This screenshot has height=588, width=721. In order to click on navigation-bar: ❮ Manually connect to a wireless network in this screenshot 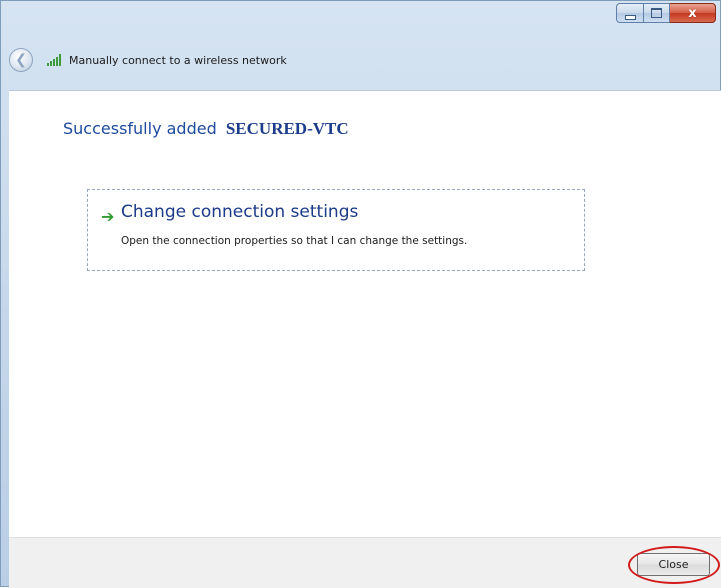, I will do `click(360, 60)`.